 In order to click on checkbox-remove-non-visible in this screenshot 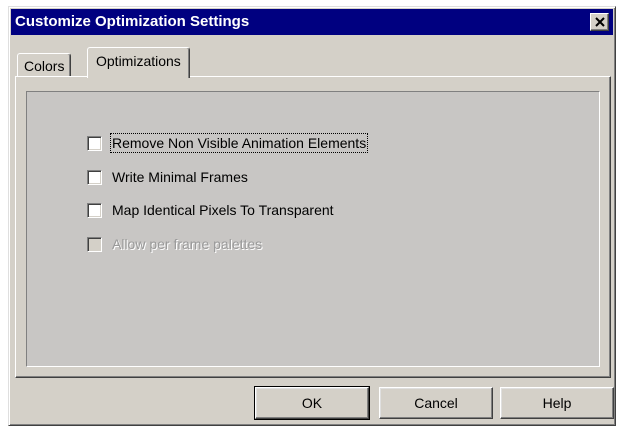, I will do `click(94, 143)`.